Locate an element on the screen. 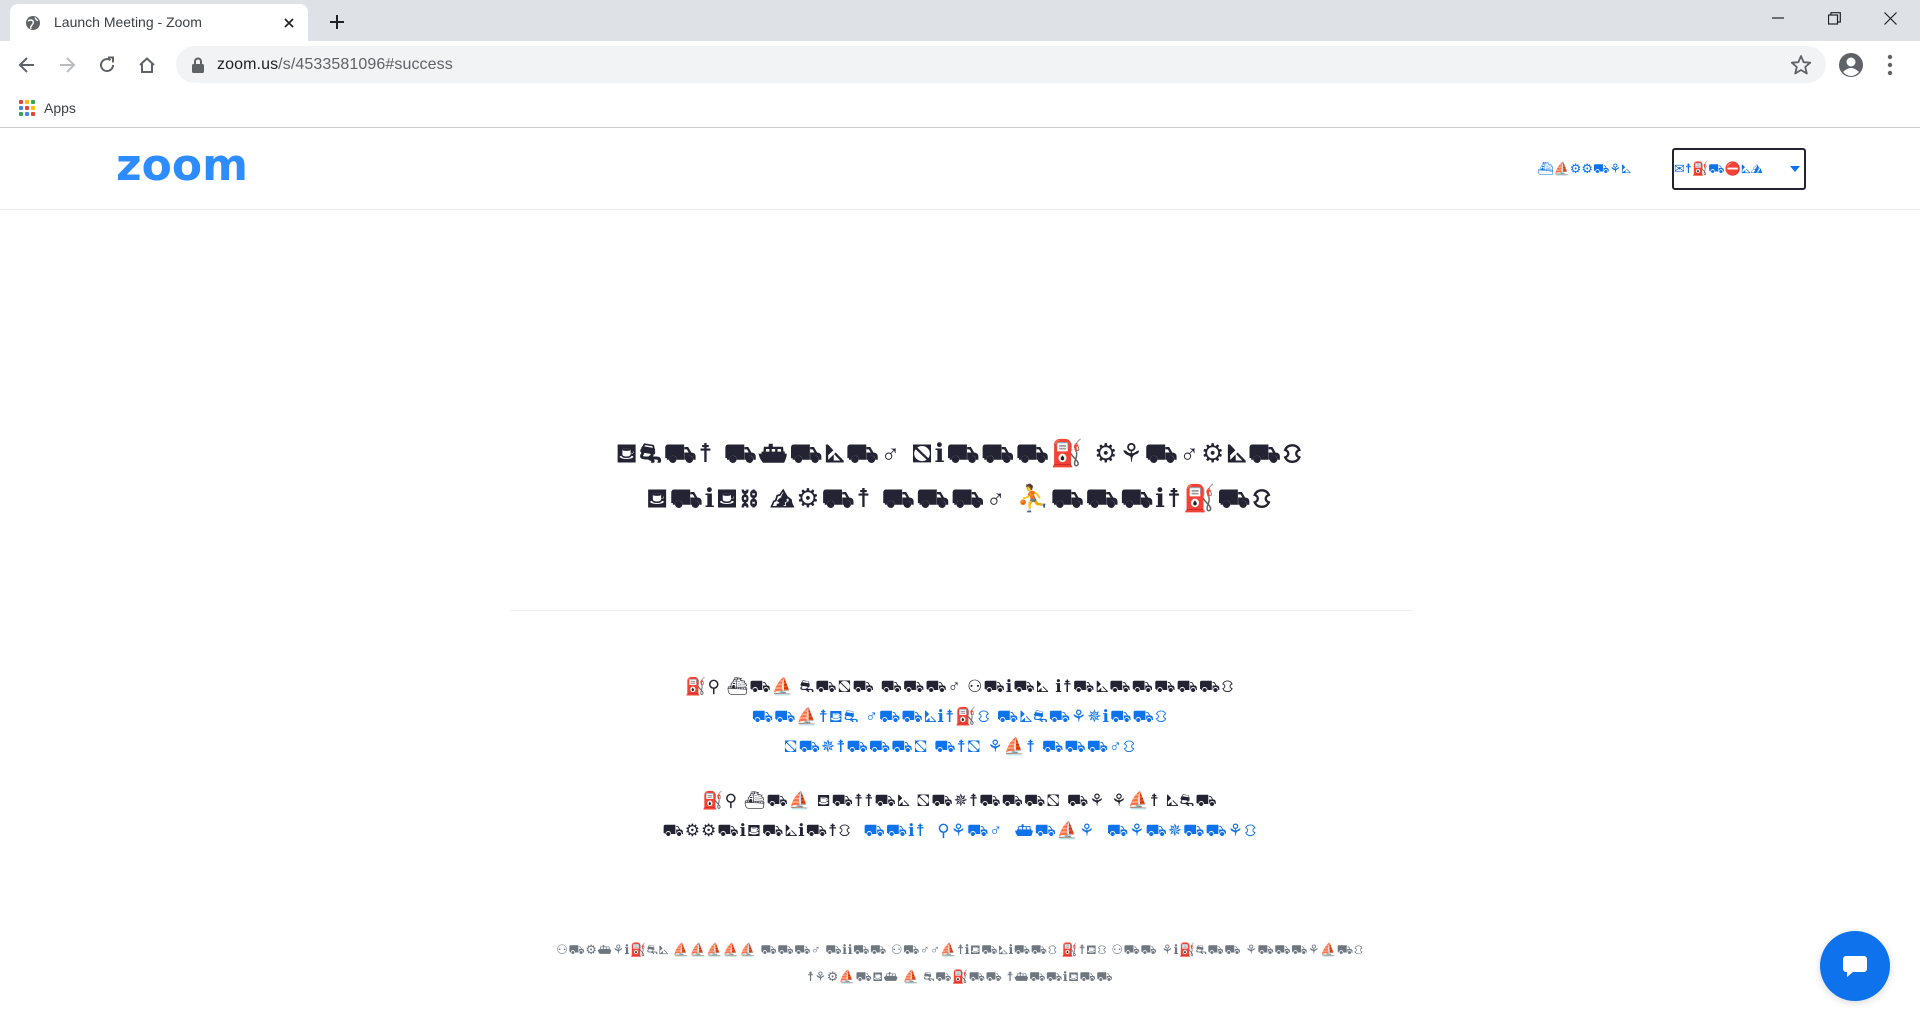 The width and height of the screenshot is (1920, 1030). info-link-b: ⚲⚘⛟♂ is located at coordinates (970, 830).